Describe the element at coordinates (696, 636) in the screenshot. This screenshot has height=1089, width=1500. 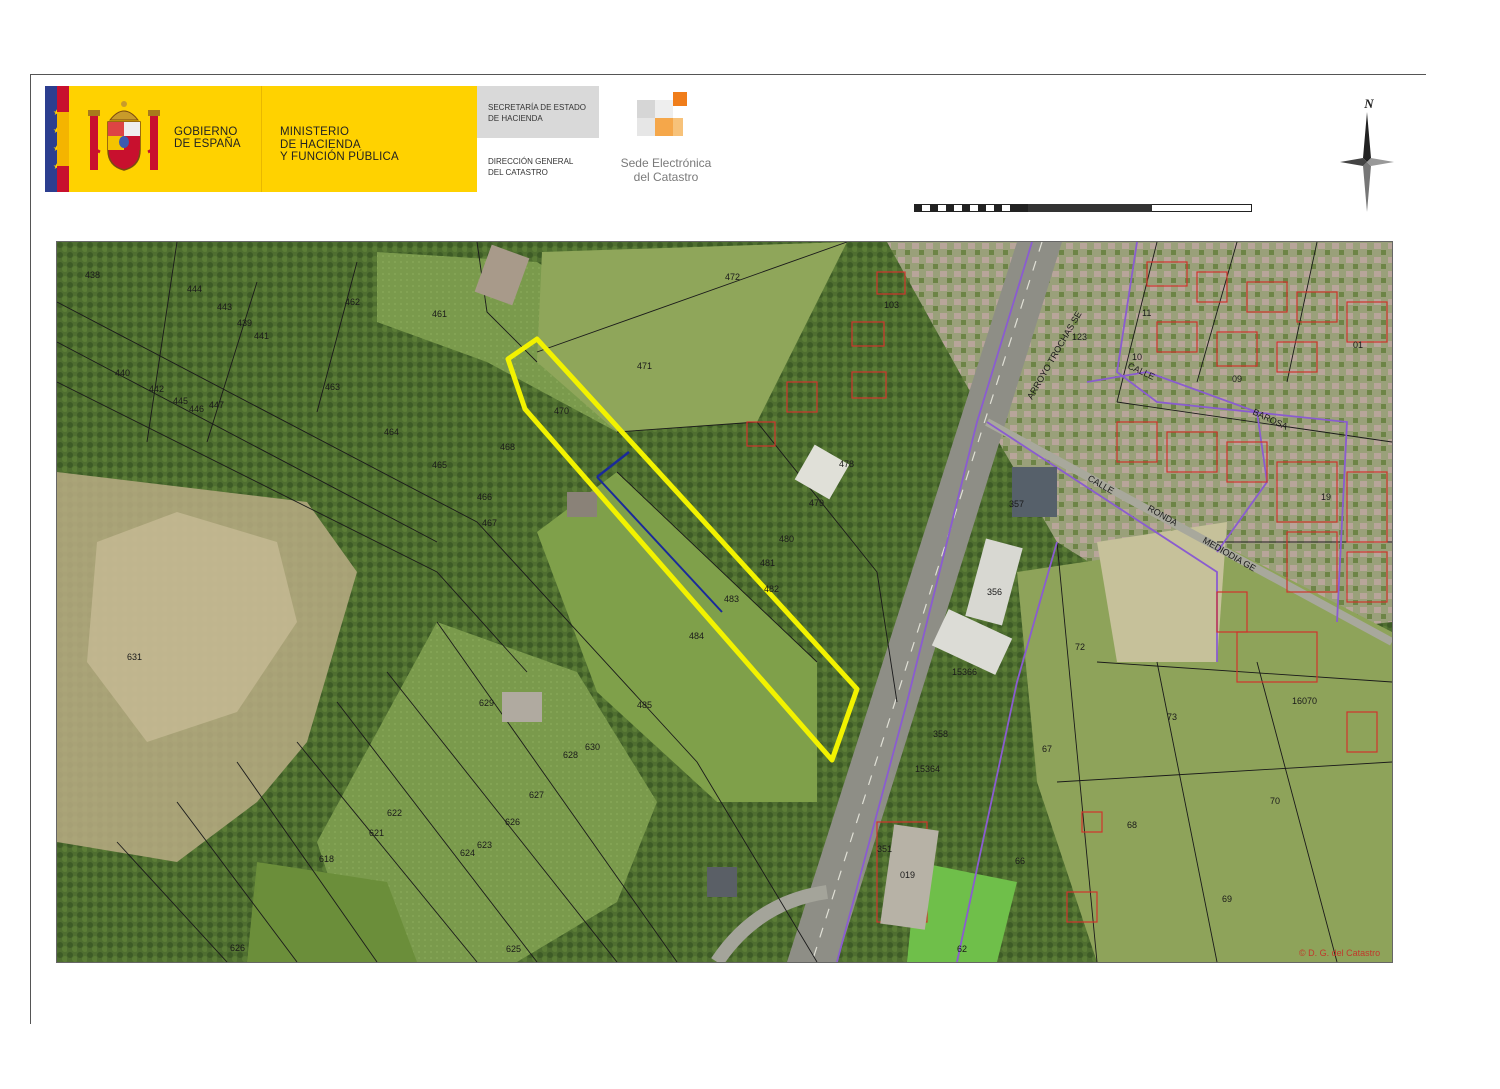
I see `parcel-label-484: 484` at that location.